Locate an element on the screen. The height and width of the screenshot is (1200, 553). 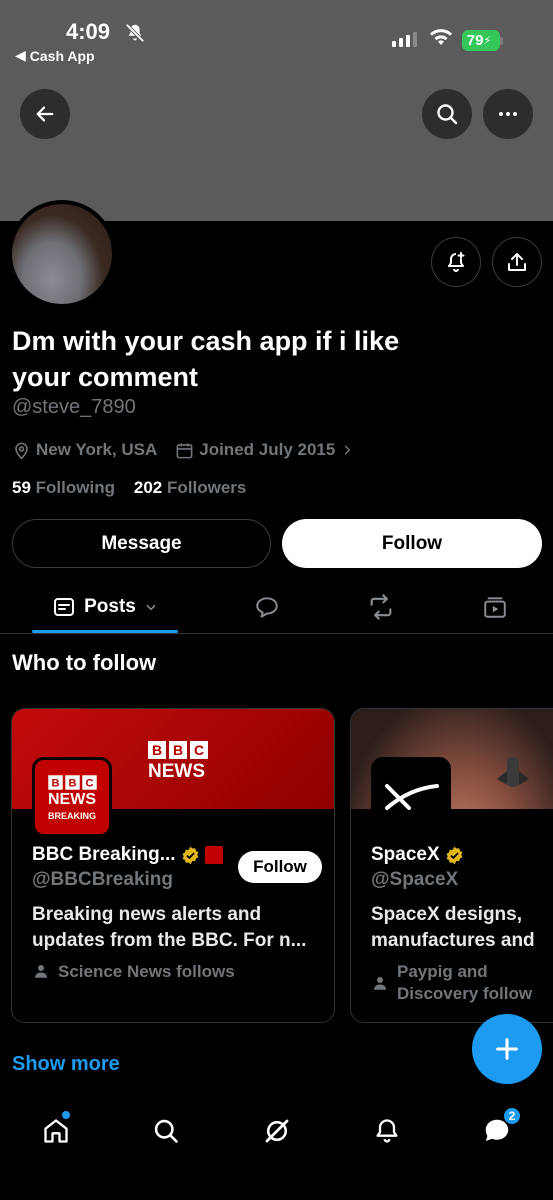
back-button is located at coordinates (45, 114).